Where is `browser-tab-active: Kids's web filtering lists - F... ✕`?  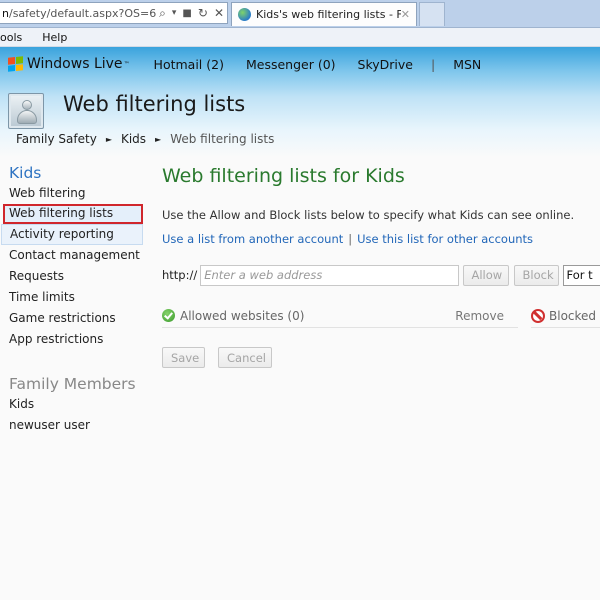
browser-tab-active: Kids's web filtering lists - F... ✕ is located at coordinates (324, 14).